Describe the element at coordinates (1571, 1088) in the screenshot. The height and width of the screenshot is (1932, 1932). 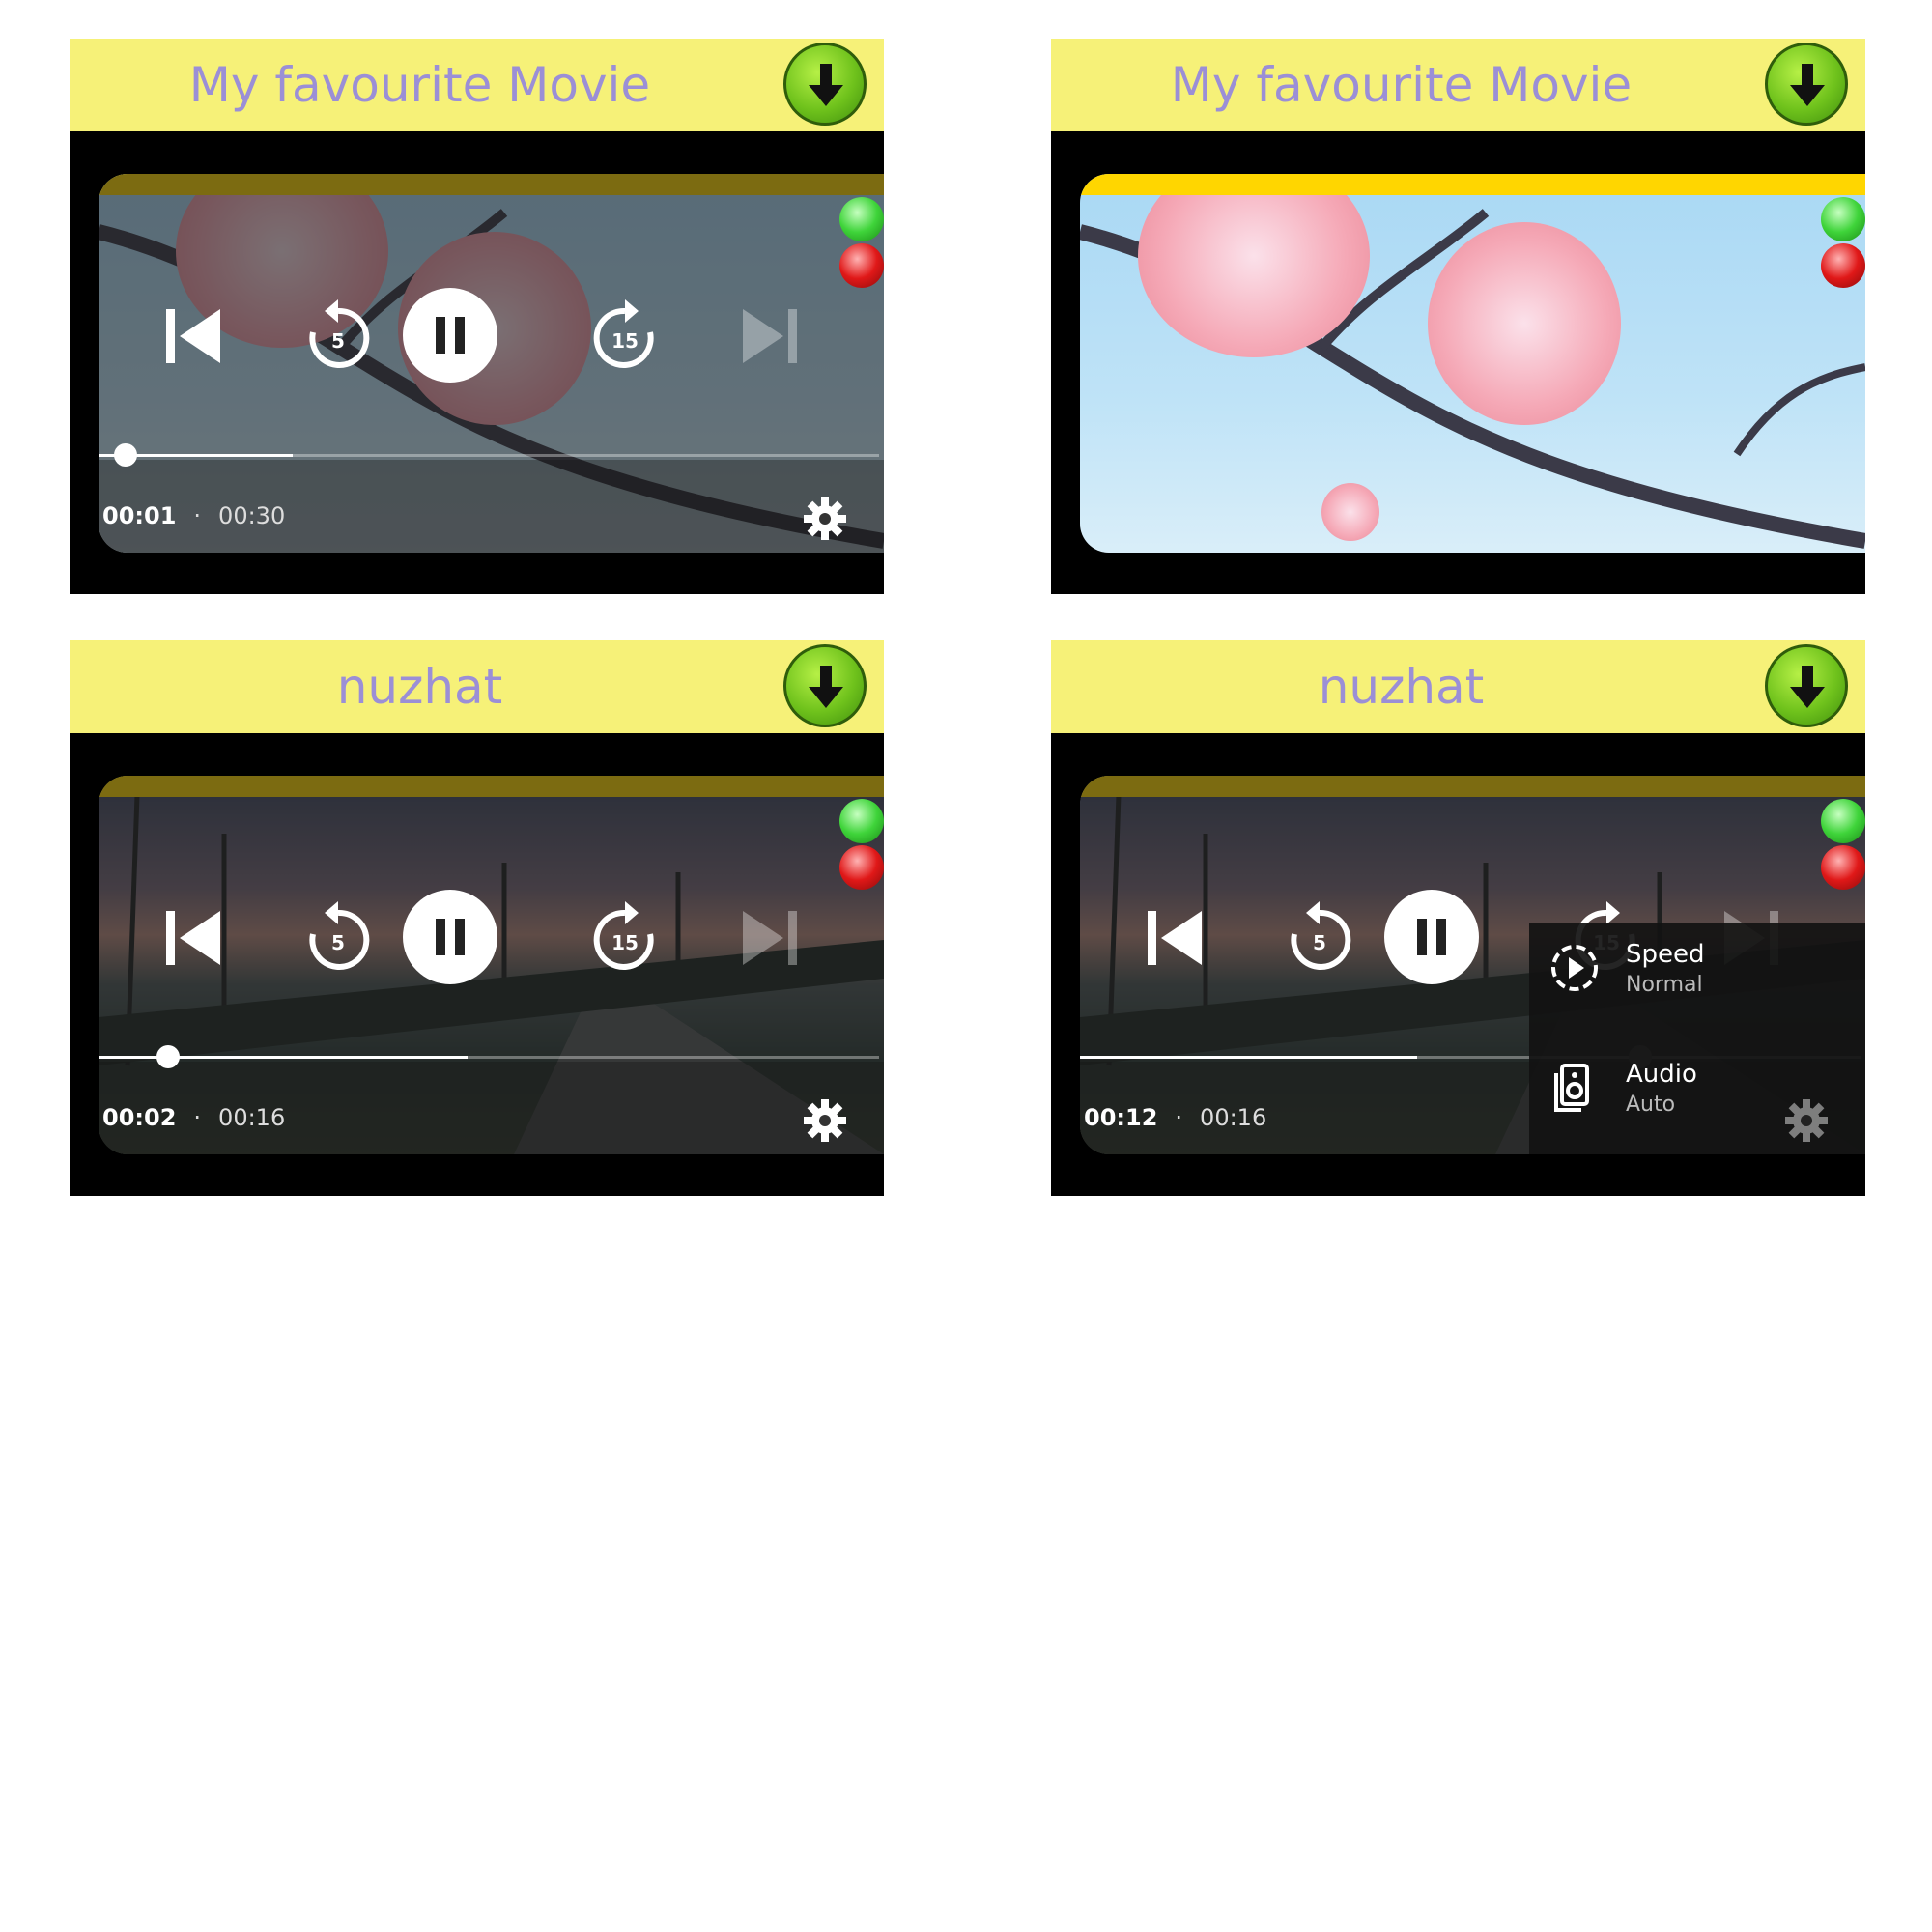
I see `audio-icon` at that location.